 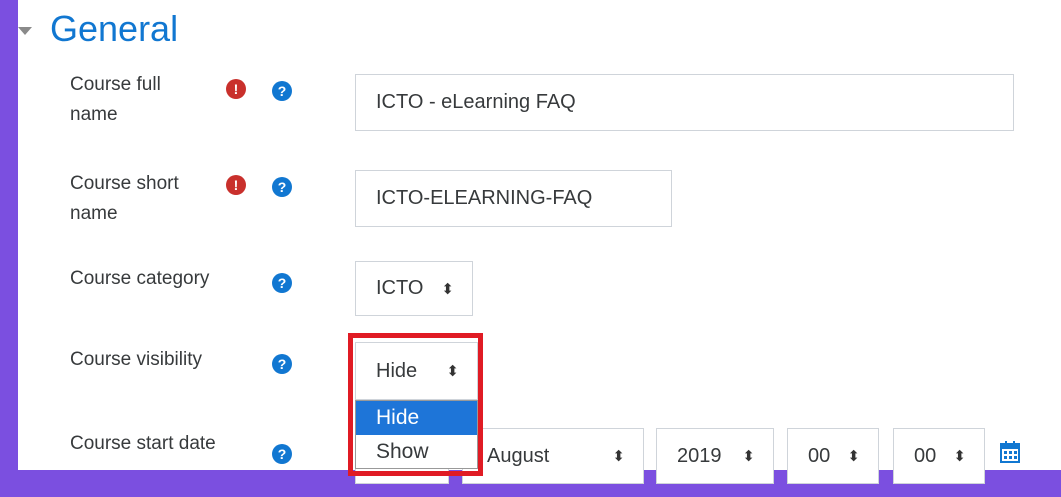 What do you see at coordinates (553, 456) in the screenshot?
I see `start-date-month-select: August ⬍` at bounding box center [553, 456].